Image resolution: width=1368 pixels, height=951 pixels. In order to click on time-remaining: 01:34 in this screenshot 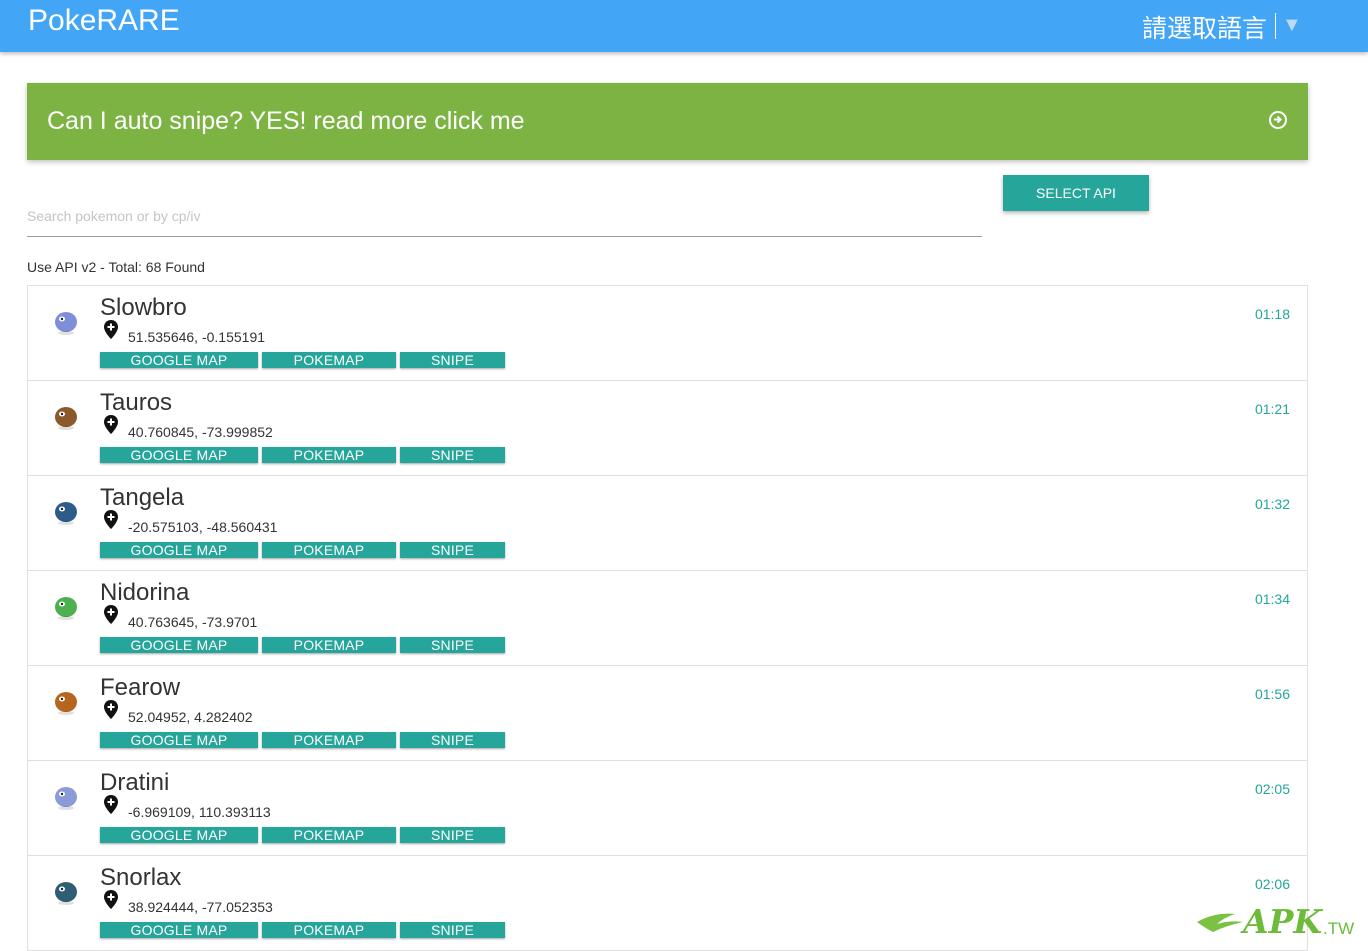, I will do `click(1272, 599)`.